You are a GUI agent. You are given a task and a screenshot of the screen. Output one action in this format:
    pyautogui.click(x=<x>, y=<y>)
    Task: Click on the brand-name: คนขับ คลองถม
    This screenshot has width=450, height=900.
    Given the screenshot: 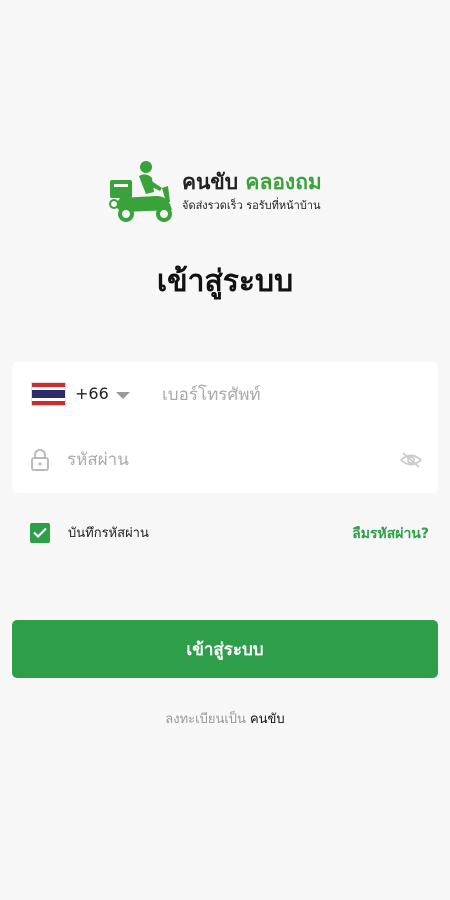 What is the action you would take?
    pyautogui.click(x=252, y=182)
    